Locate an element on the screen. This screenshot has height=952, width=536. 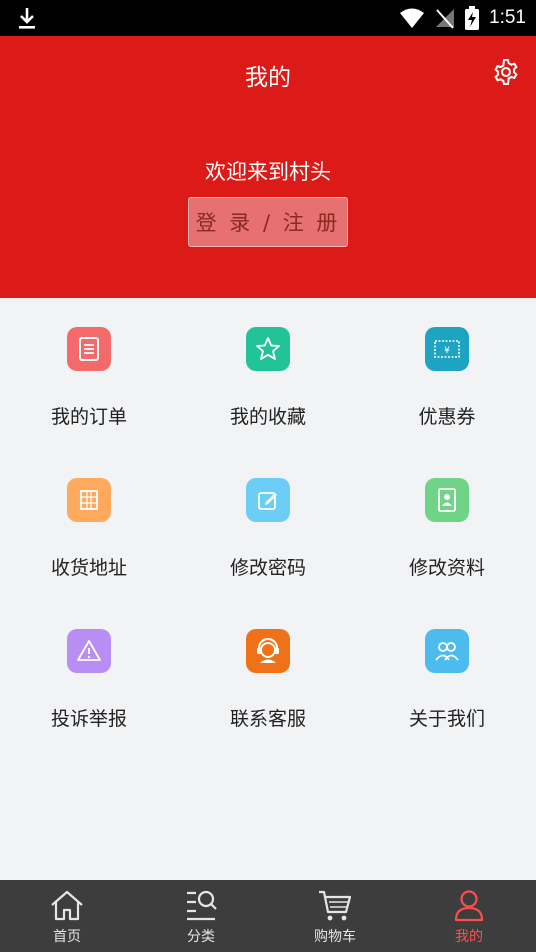
menu-item-label: 收货地址 is located at coordinates (88, 568).